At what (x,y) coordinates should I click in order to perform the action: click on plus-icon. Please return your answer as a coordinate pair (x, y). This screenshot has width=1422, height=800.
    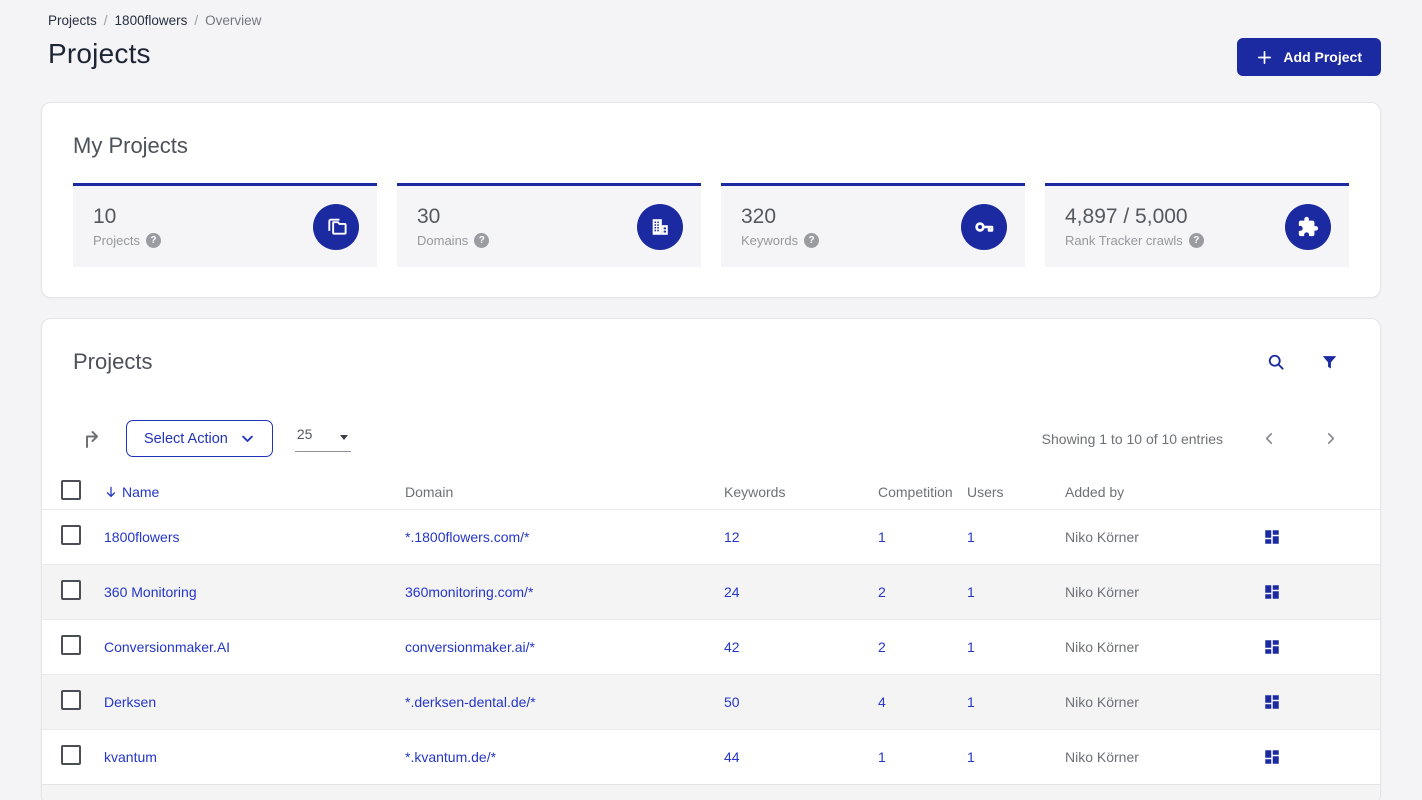
    Looking at the image, I should click on (1264, 57).